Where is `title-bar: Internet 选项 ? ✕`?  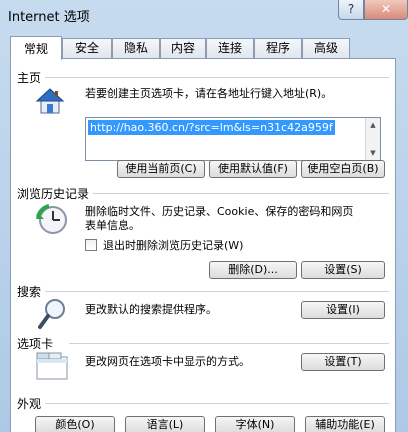 title-bar: Internet 选项 ? ✕ is located at coordinates (204, 15).